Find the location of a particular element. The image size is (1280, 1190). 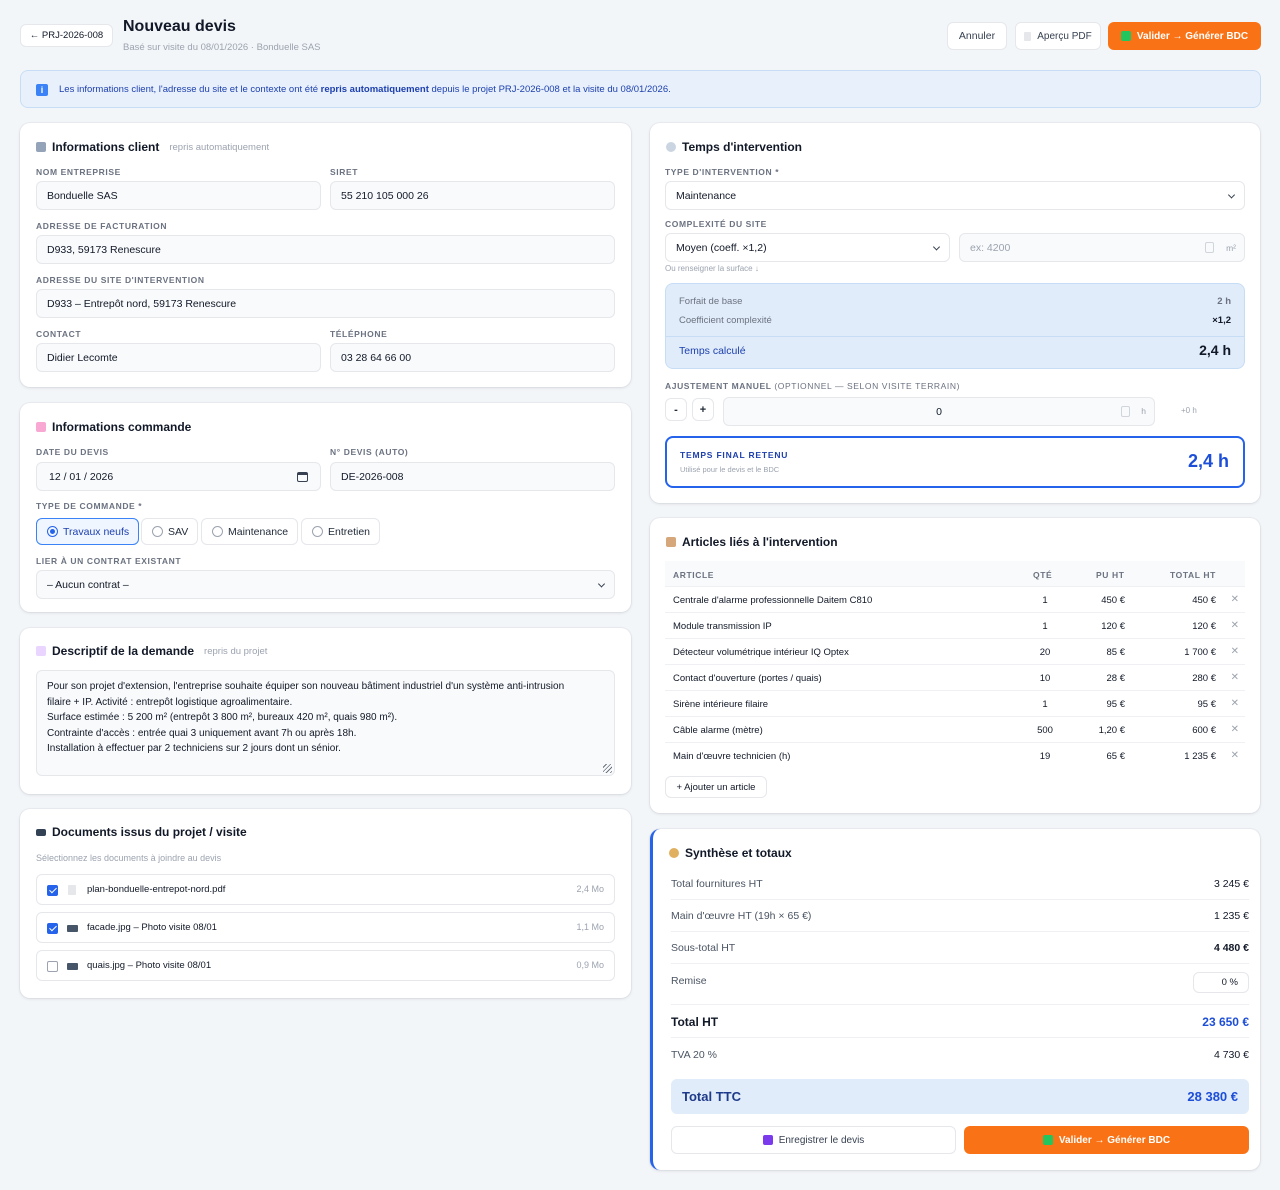

phone-field: 03 28 64 66 00 is located at coordinates (472, 357).